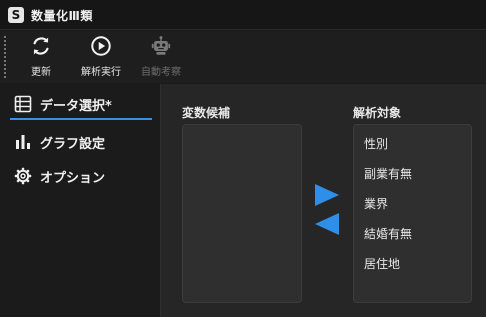  Describe the element at coordinates (76, 106) in the screenshot. I see `sidebar-item-label: データ選択*` at that location.